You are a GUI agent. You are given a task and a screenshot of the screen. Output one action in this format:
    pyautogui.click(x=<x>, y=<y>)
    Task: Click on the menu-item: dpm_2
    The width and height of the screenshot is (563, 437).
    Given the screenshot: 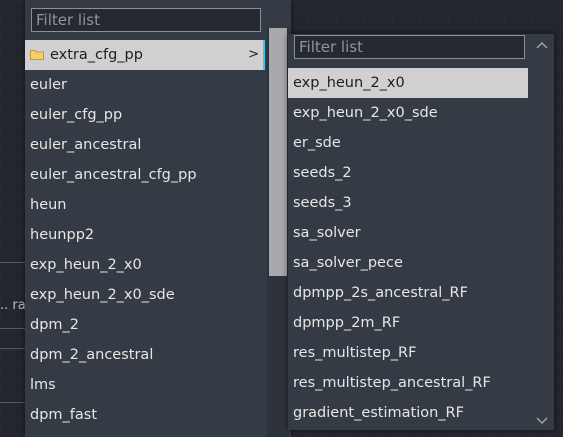 What is the action you would take?
    pyautogui.click(x=145, y=325)
    